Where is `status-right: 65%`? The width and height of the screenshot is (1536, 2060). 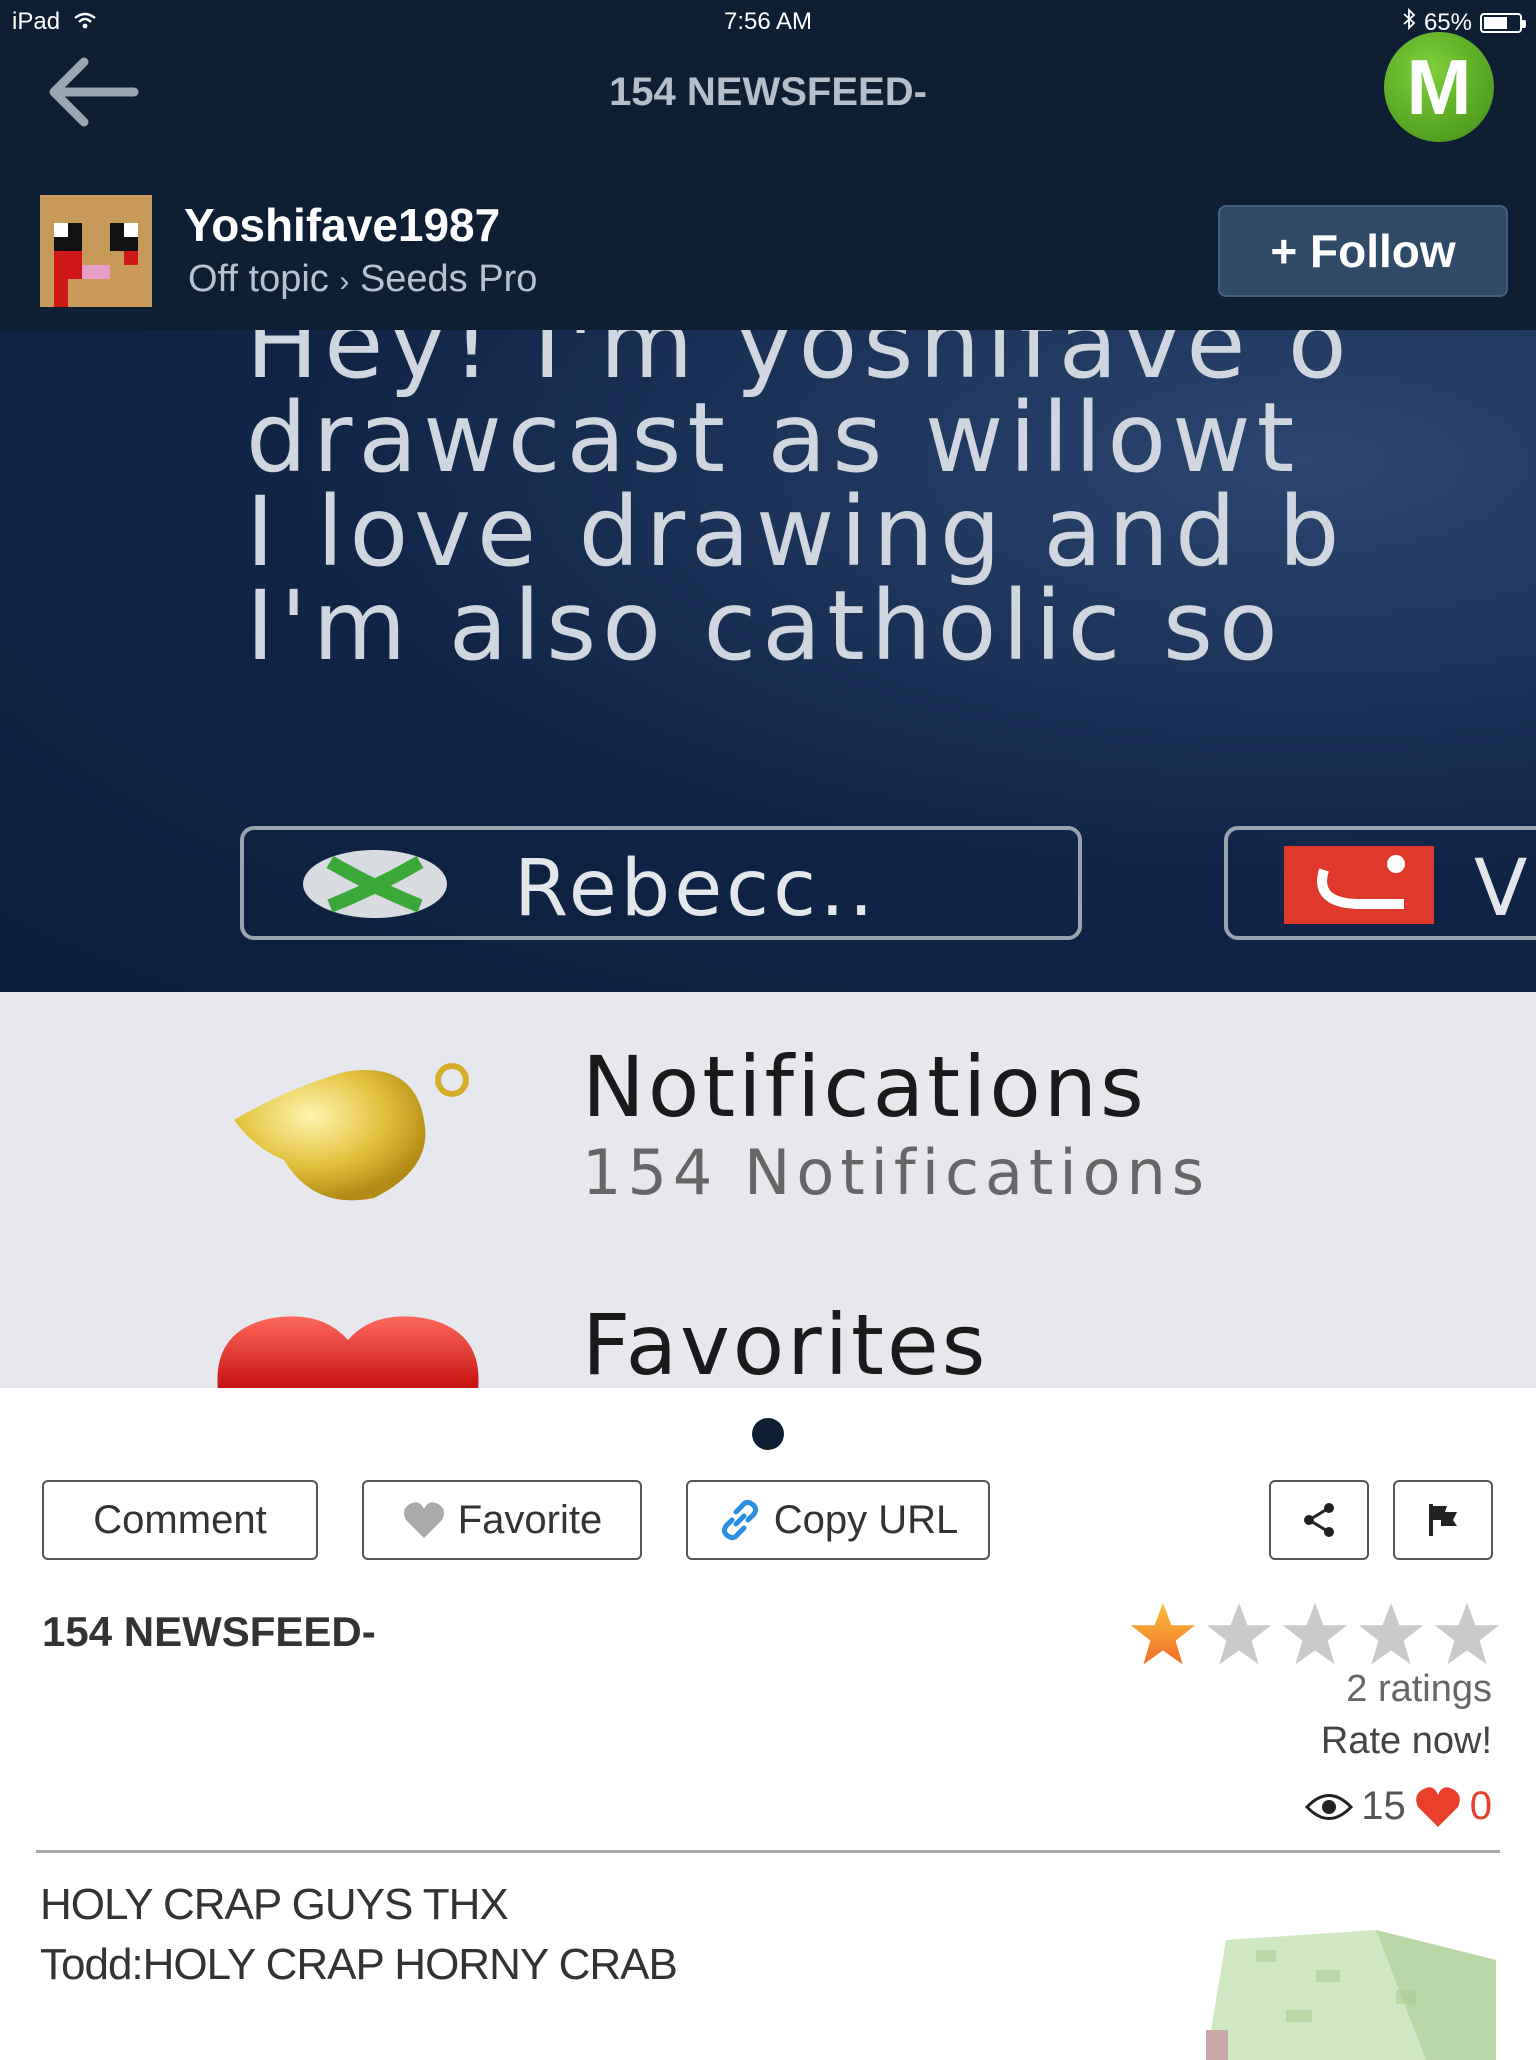 status-right: 65% is located at coordinates (1464, 22).